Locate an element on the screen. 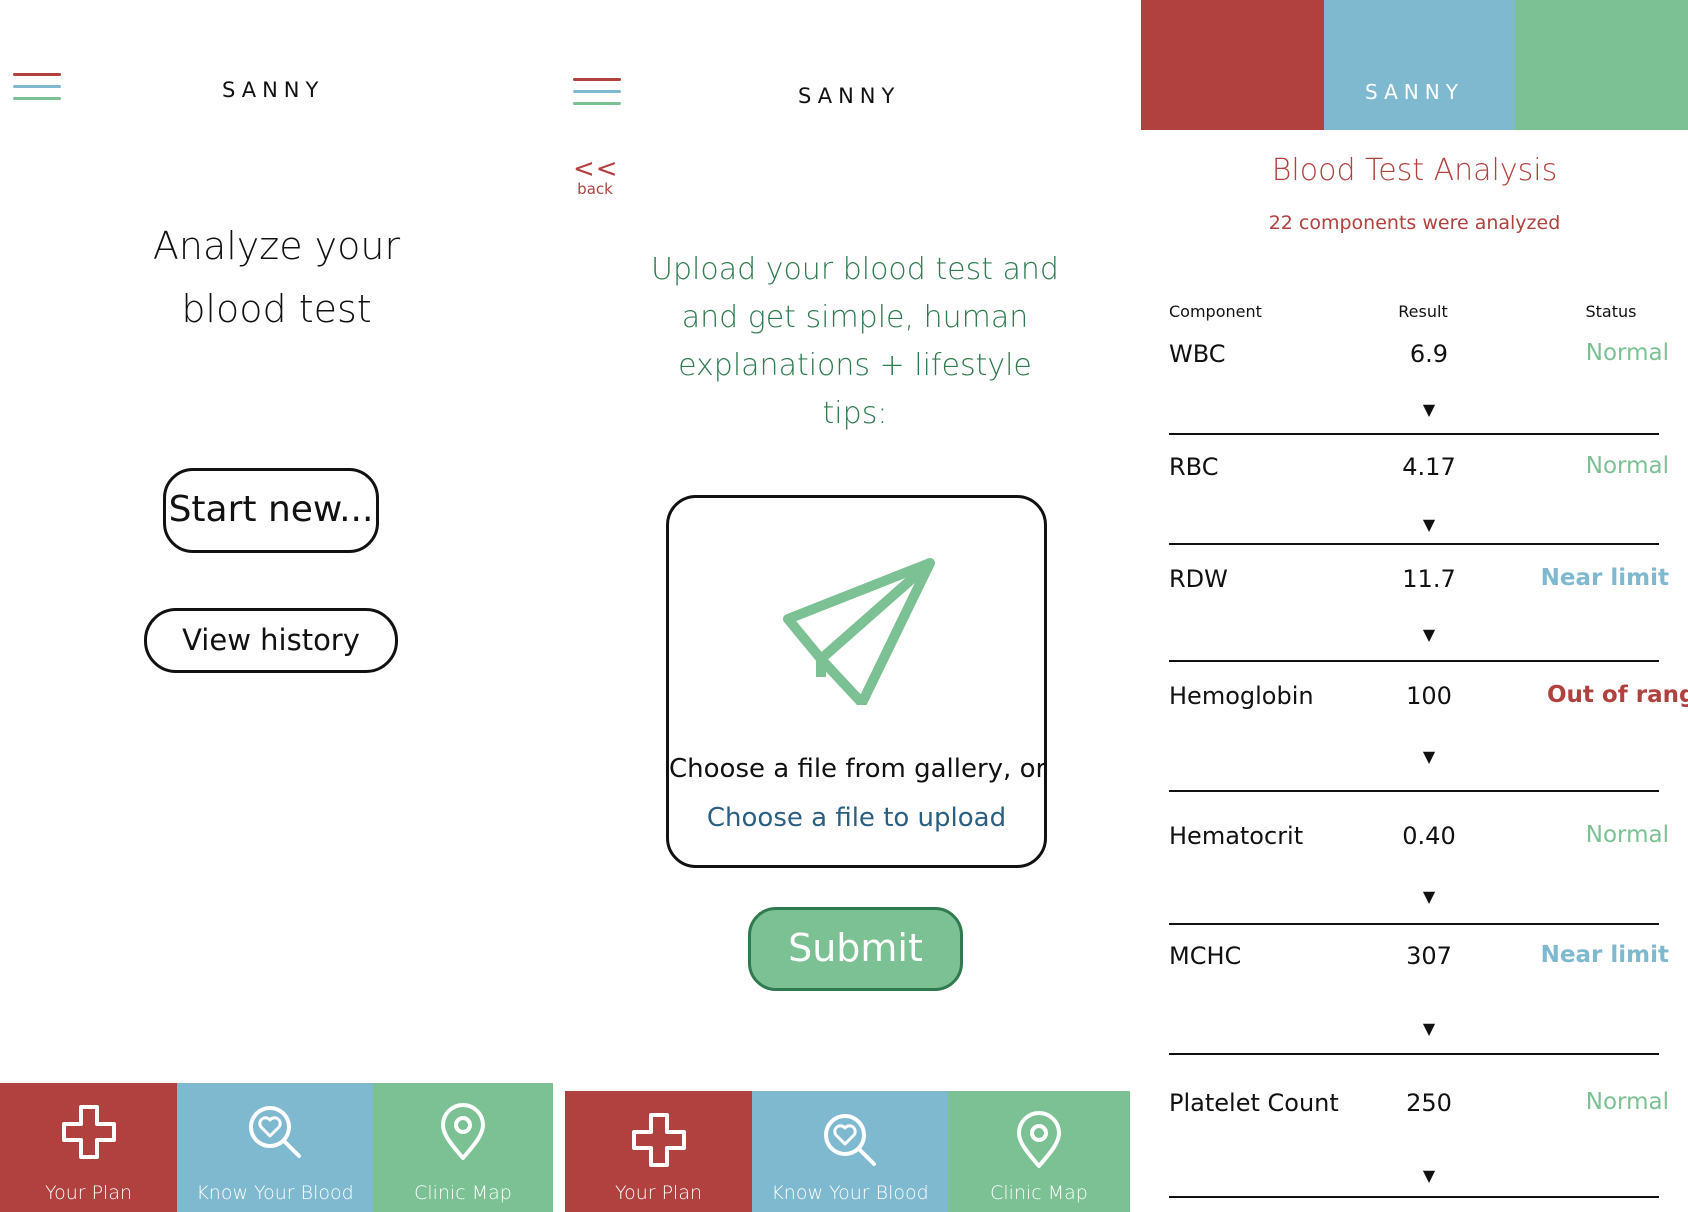 This screenshot has height=1212, width=1688. component-name: Platelet Count is located at coordinates (1254, 1103).